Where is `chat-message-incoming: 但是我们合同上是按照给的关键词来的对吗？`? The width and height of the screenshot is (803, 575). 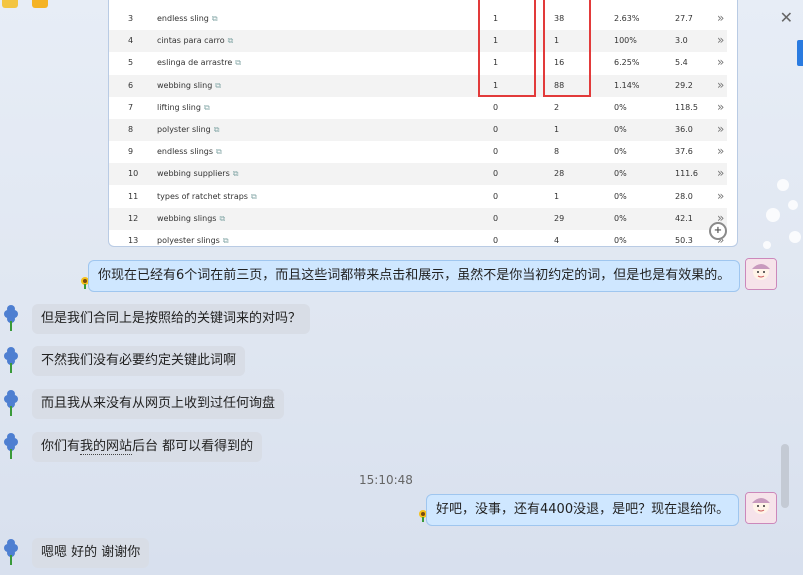
chat-message-incoming: 但是我们合同上是按照给的关键词来的对吗？ is located at coordinates (171, 319).